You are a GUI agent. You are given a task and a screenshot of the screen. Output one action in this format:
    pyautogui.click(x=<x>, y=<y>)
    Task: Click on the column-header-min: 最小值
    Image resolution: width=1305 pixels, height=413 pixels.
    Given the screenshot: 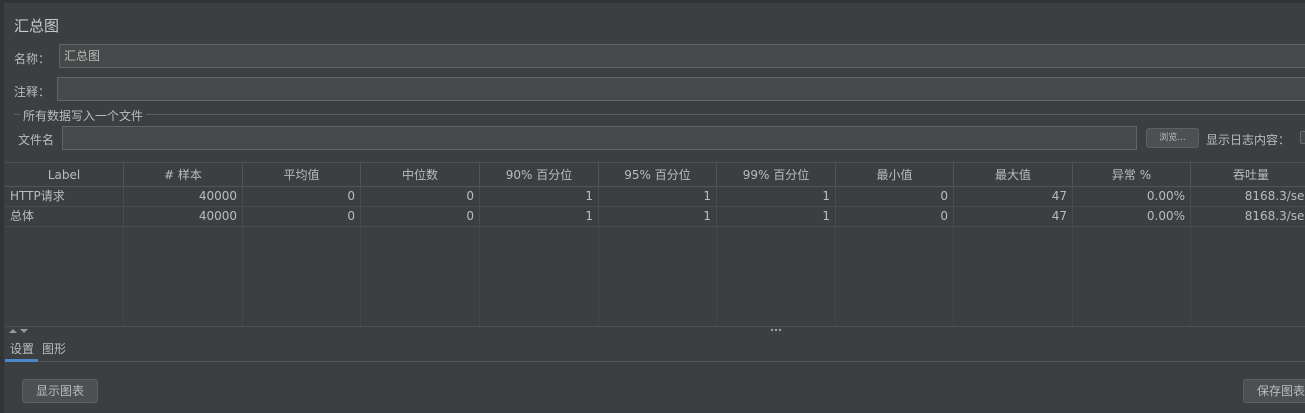 What is the action you would take?
    pyautogui.click(x=895, y=175)
    